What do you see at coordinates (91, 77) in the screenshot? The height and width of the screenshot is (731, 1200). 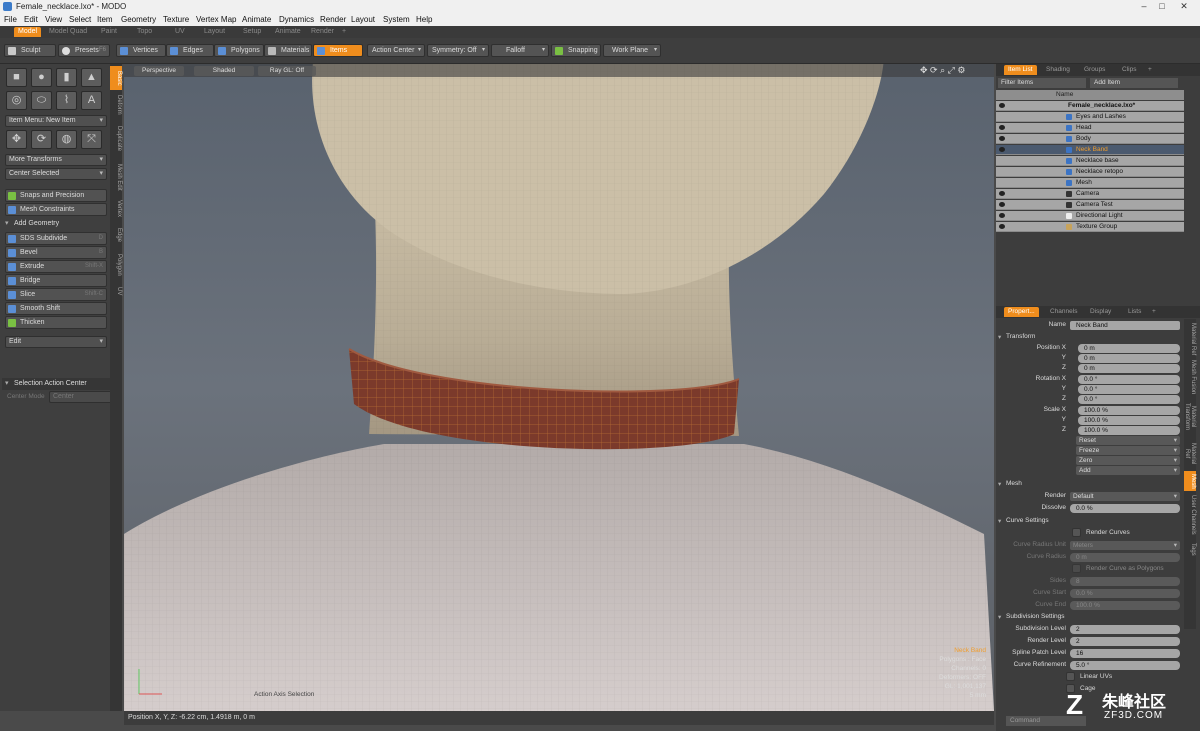 I see `cone-primitive-icon: ▲` at bounding box center [91, 77].